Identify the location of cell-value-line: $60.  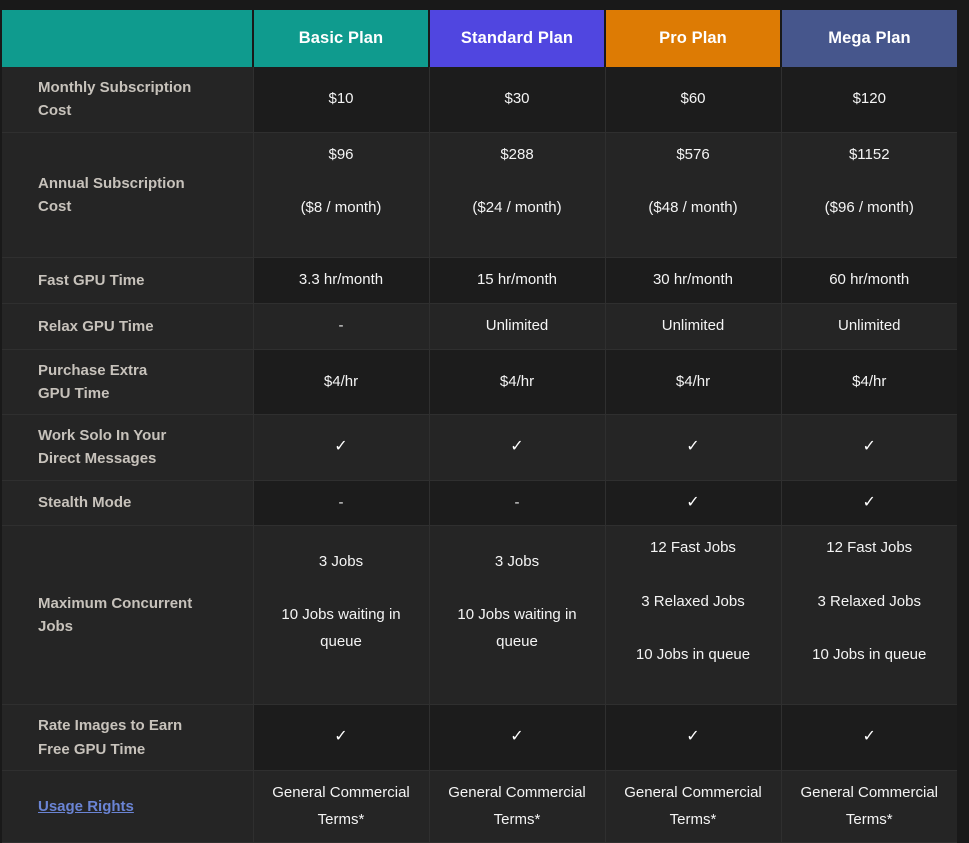
(693, 98).